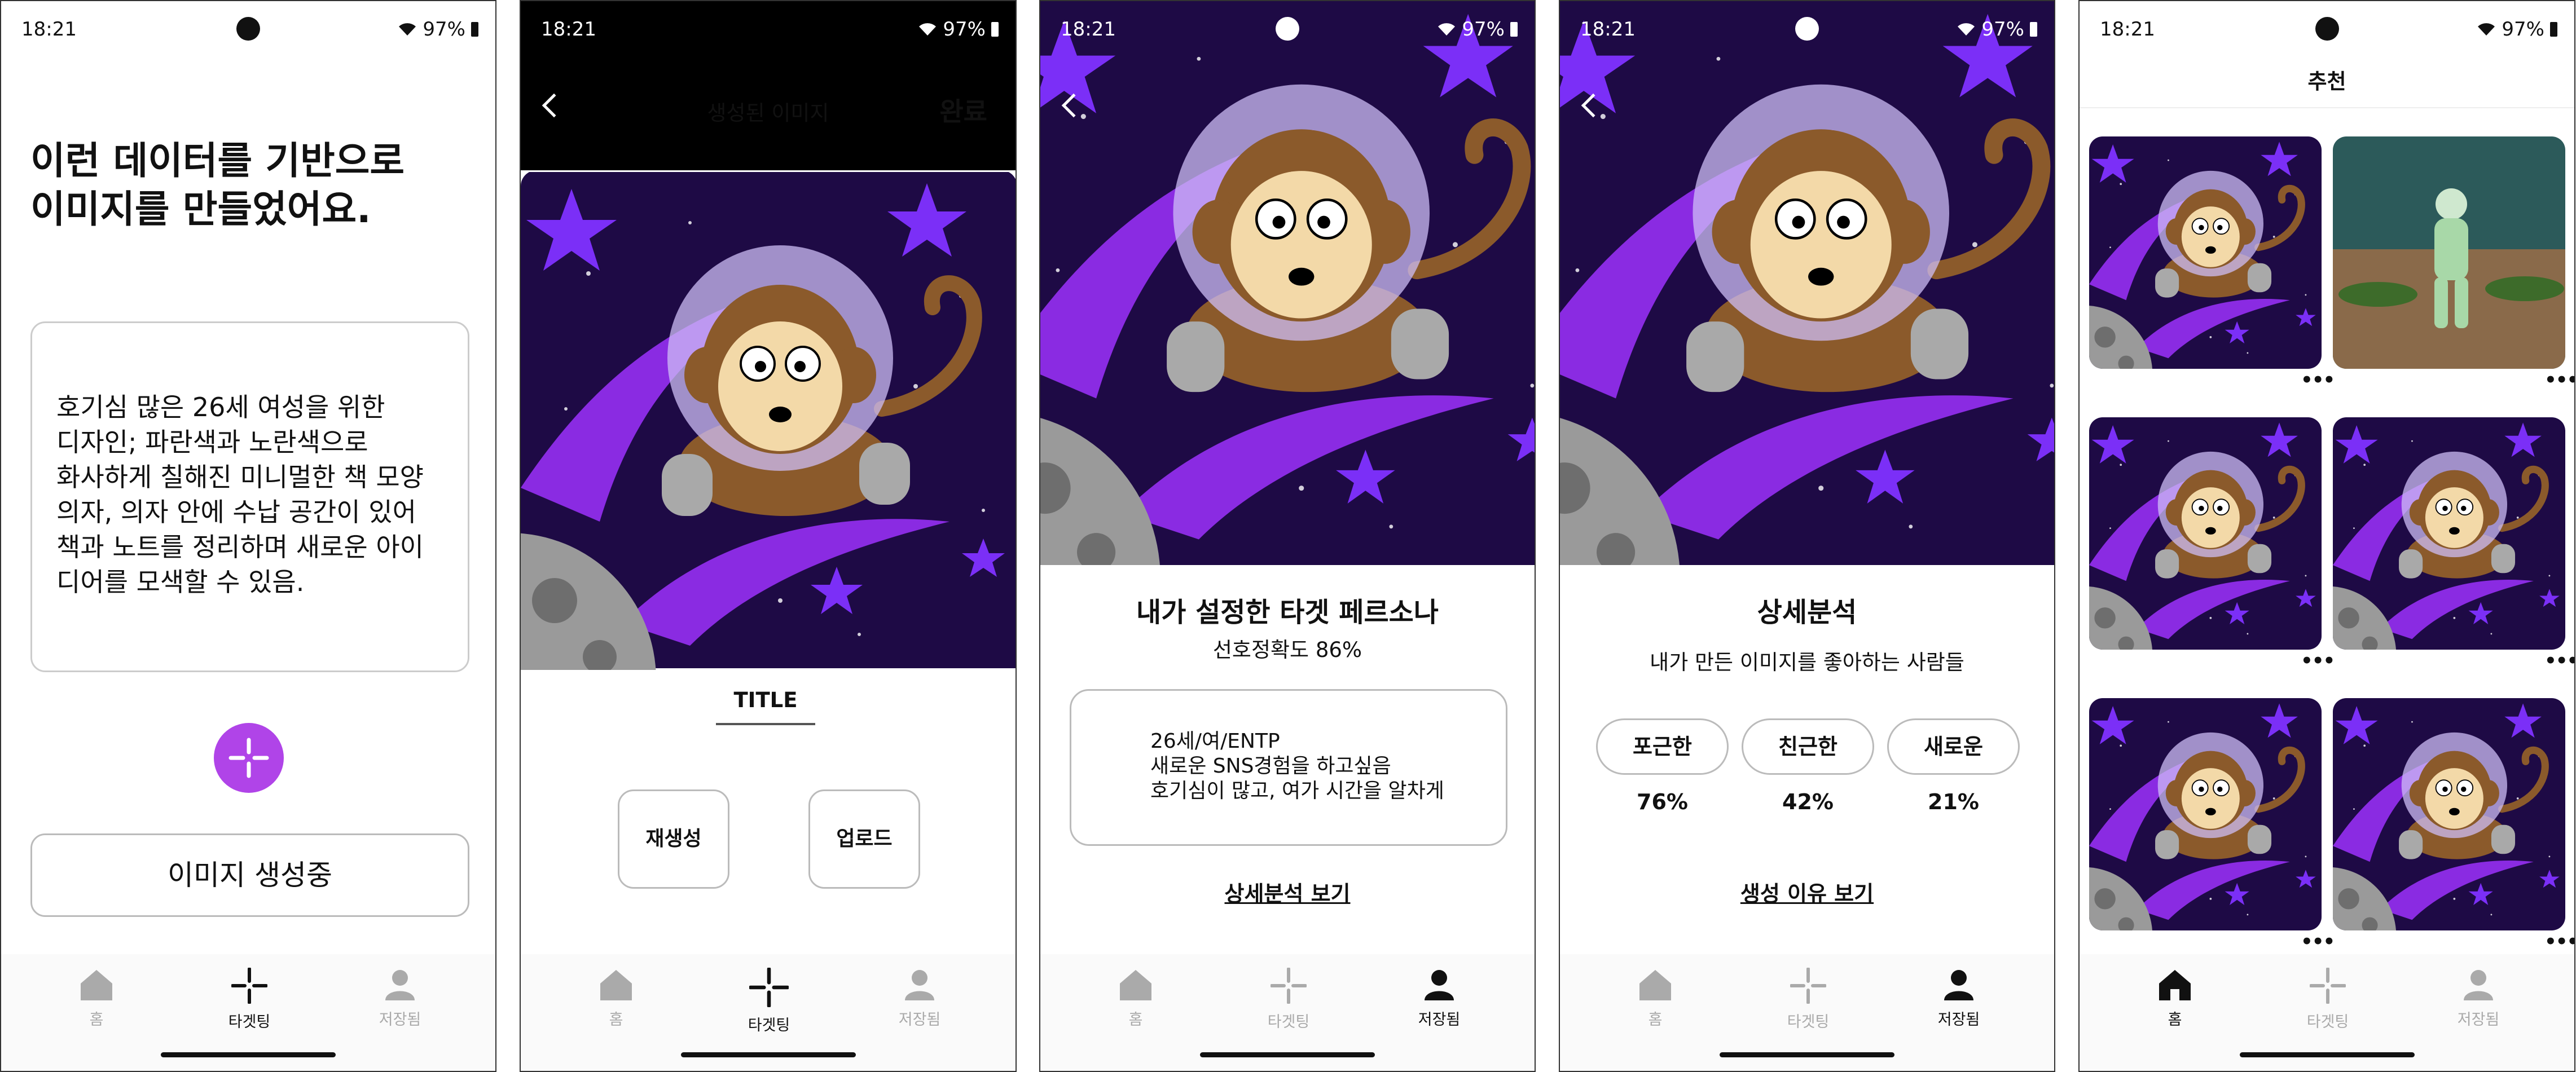  Describe the element at coordinates (1966, 29) in the screenshot. I see `wifi-icon` at that location.